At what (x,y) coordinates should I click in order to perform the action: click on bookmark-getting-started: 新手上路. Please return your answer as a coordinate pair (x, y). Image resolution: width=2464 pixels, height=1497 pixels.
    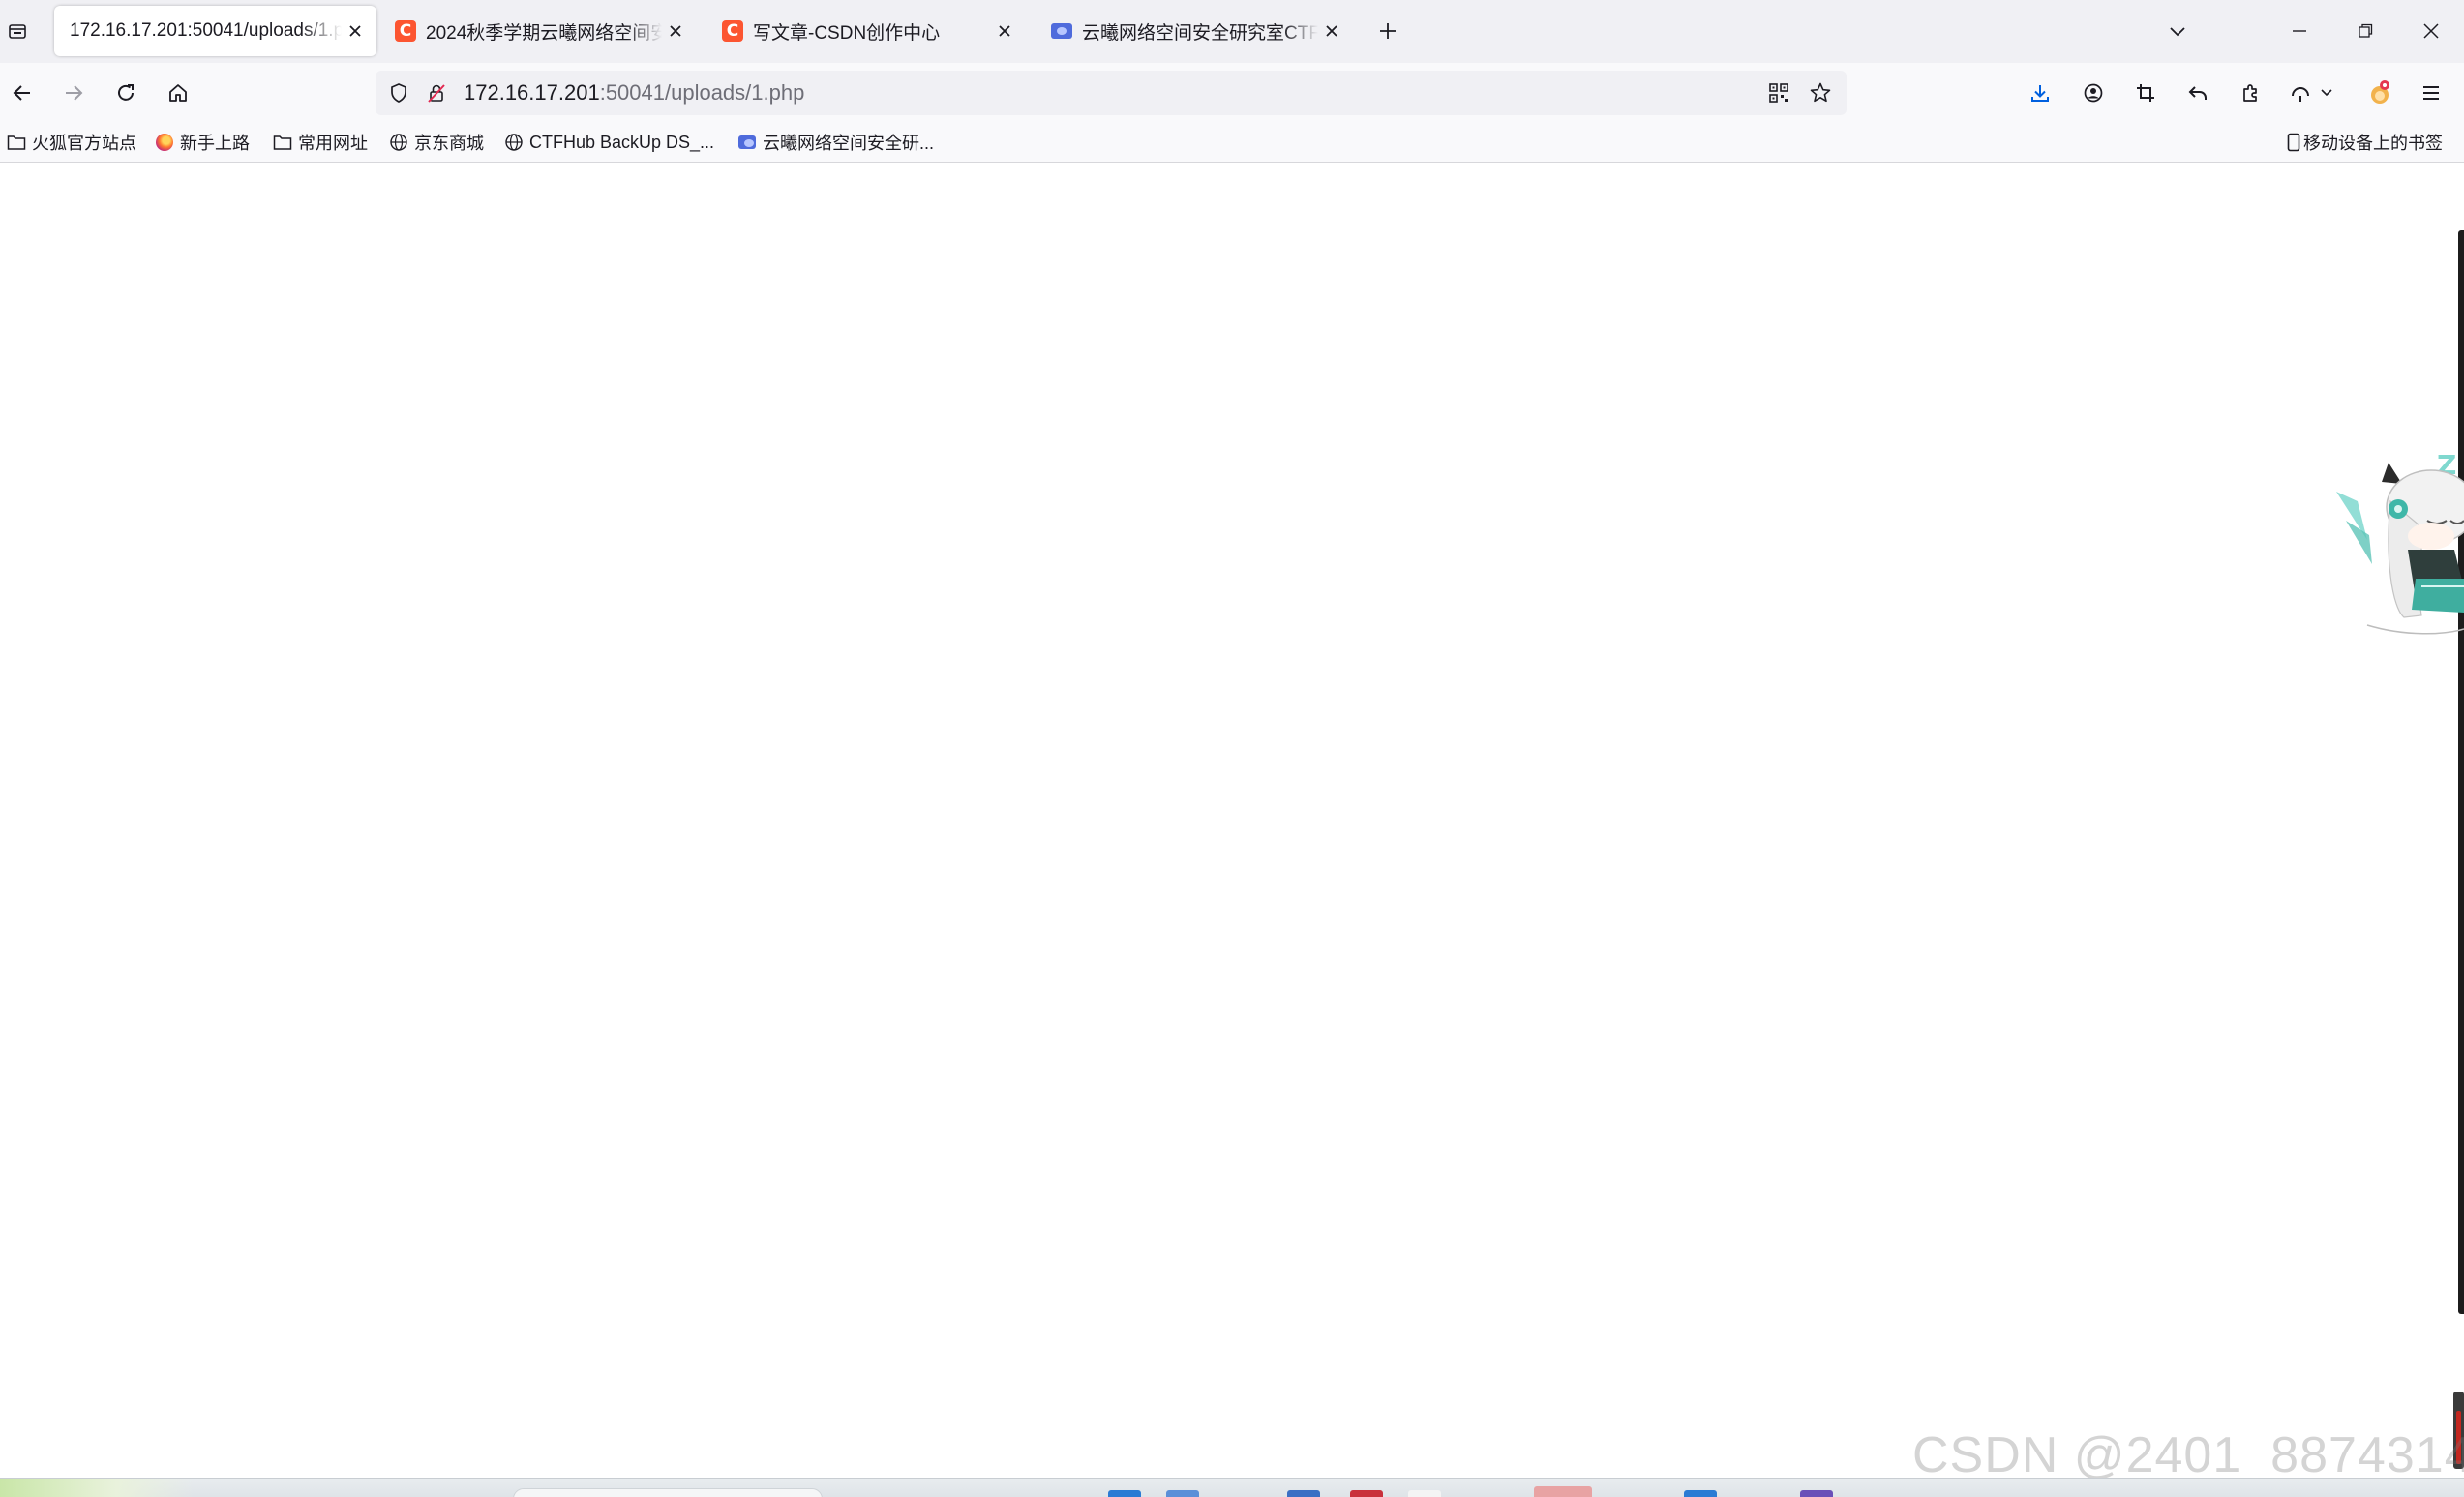
    Looking at the image, I should click on (202, 143).